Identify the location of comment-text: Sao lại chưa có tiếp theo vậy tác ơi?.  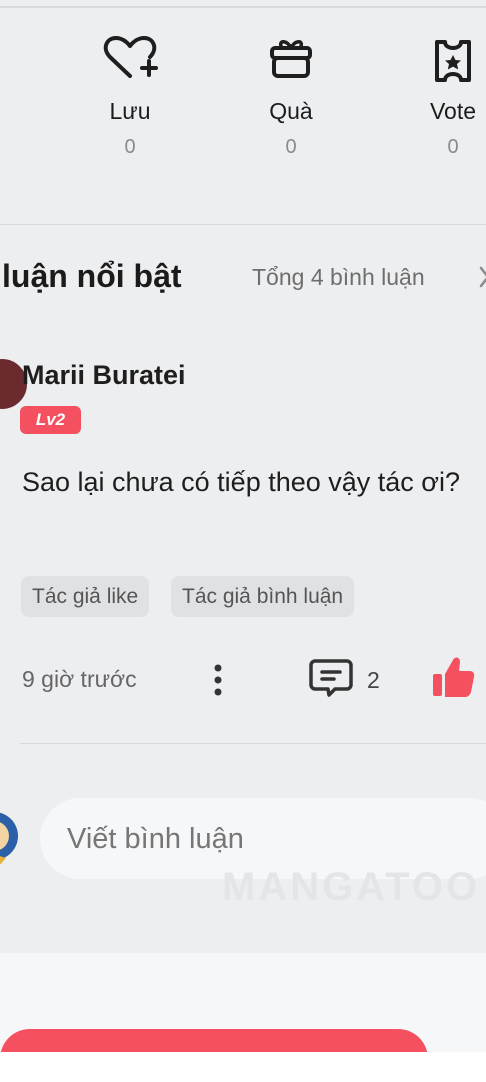
(241, 482).